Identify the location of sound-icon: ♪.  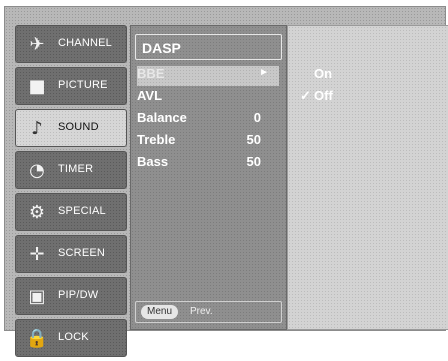
(37, 128).